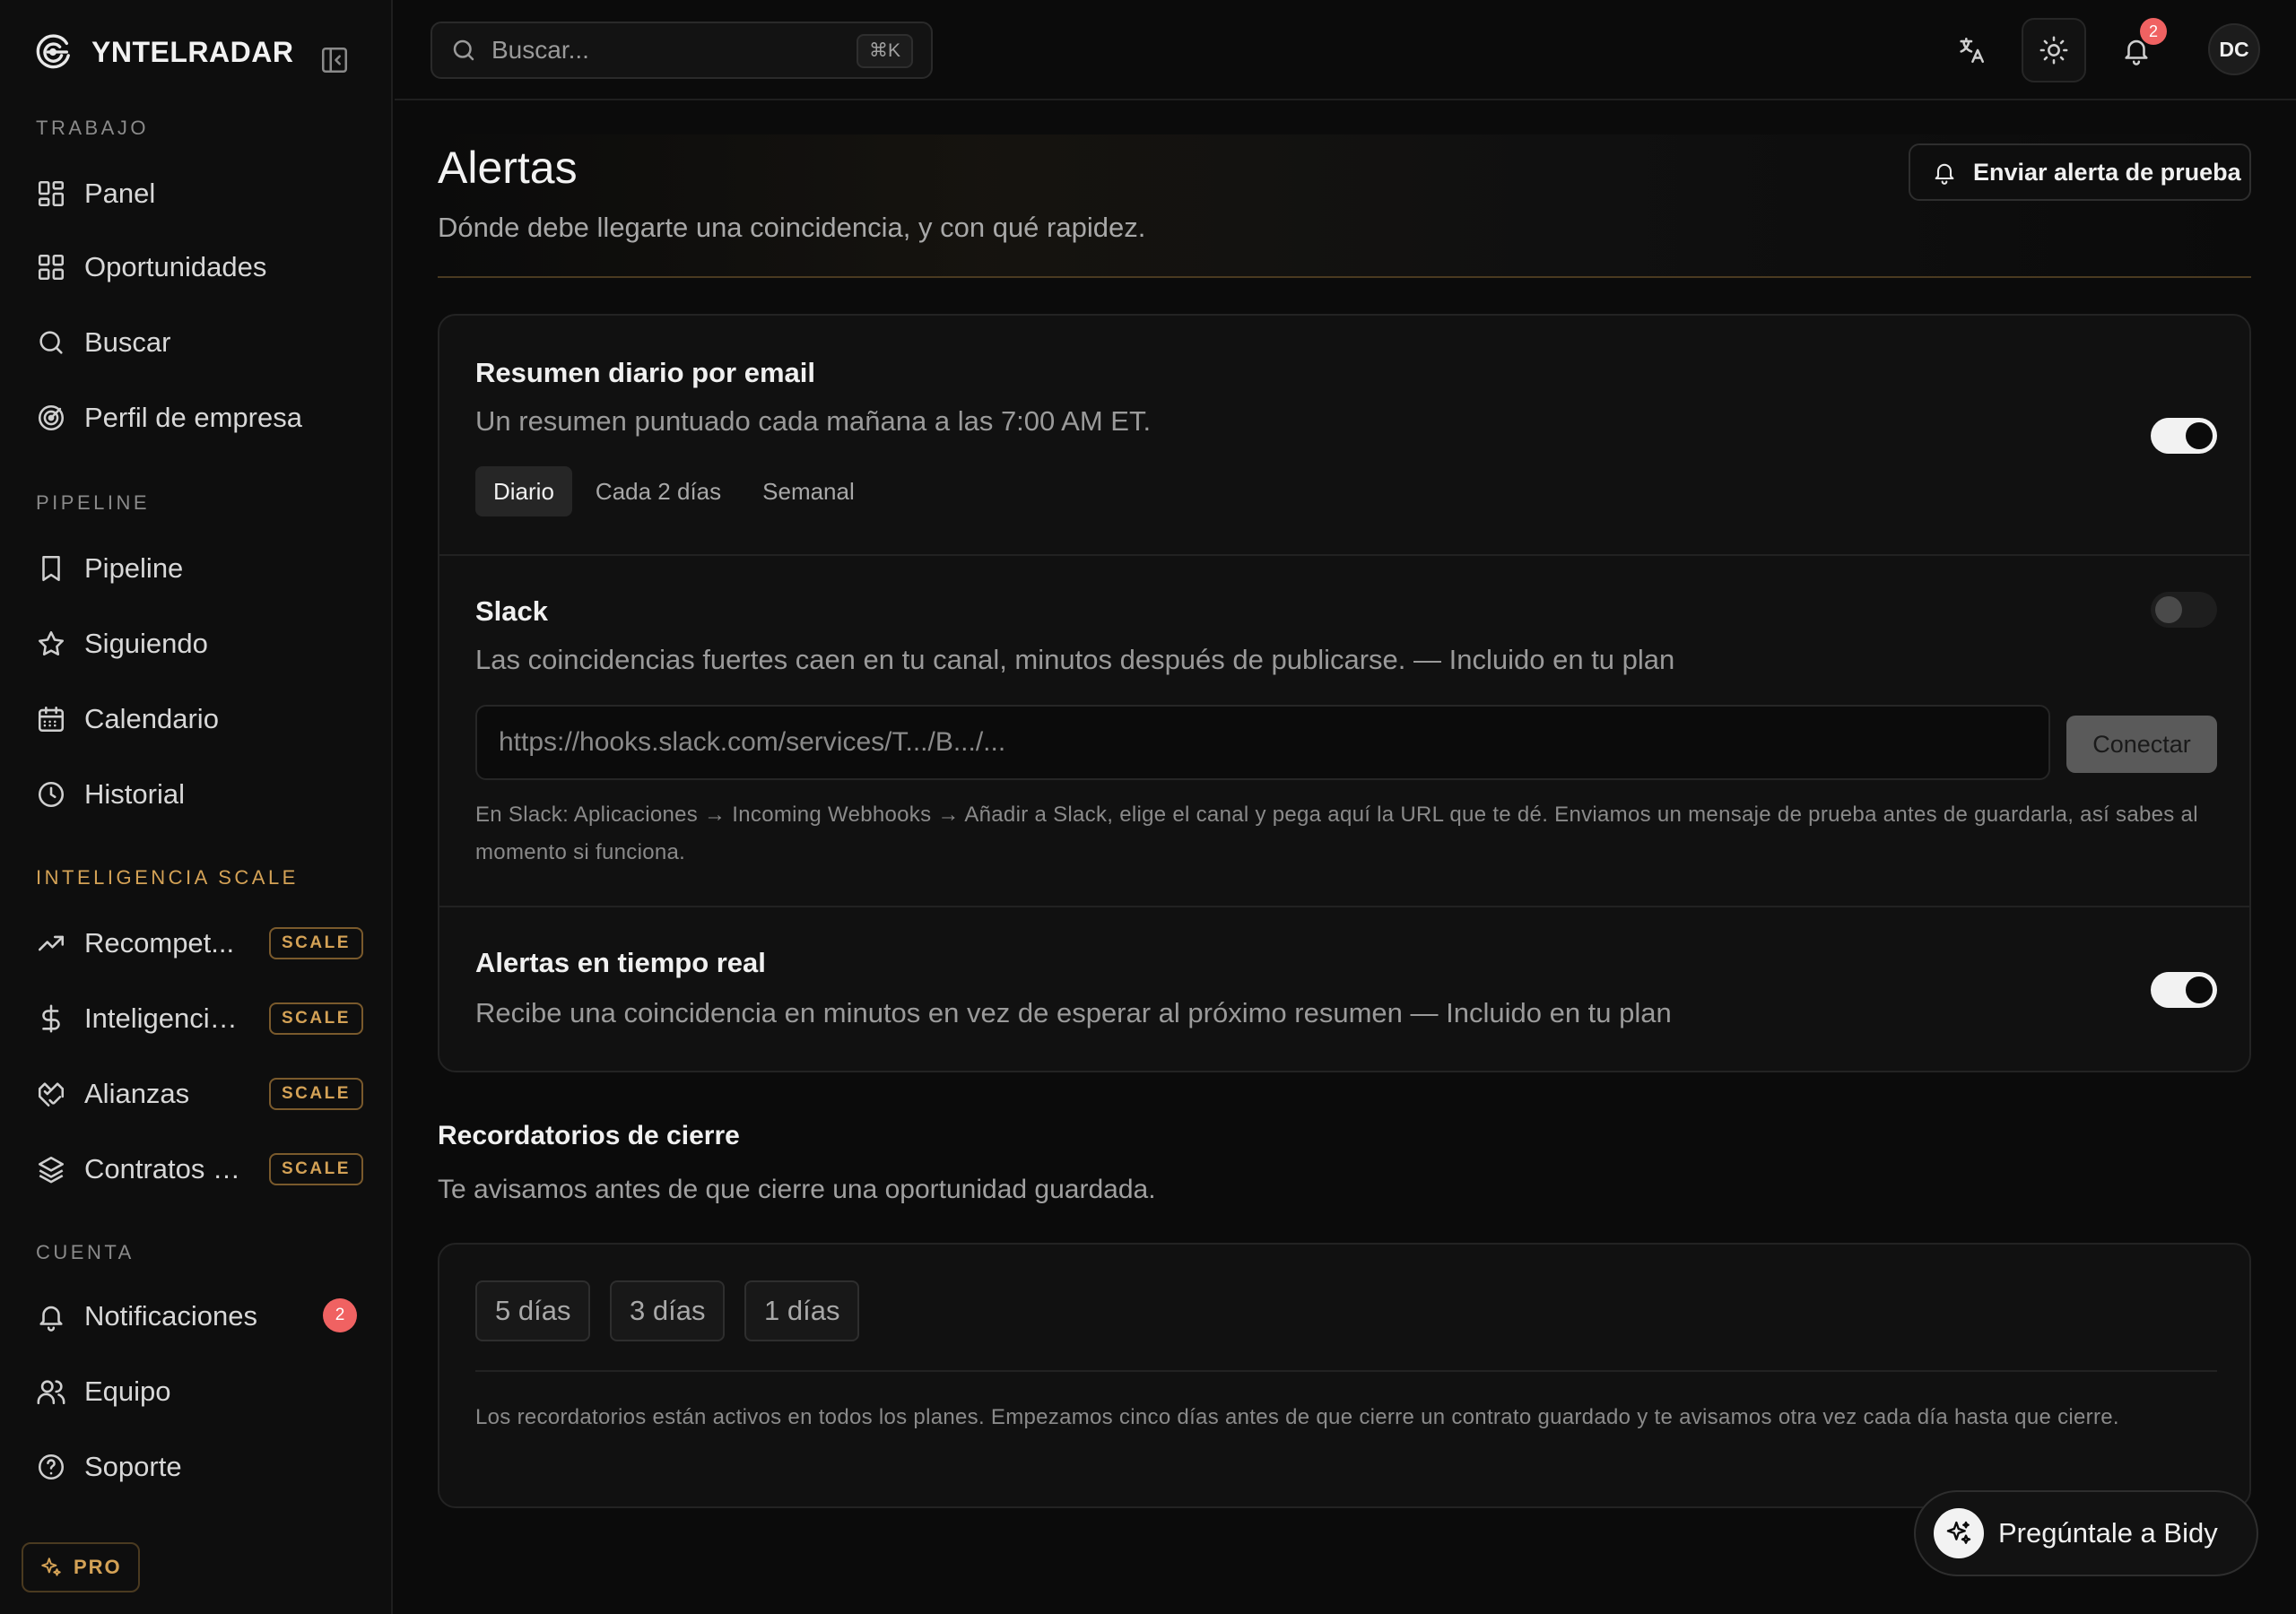 This screenshot has height=1614, width=2296. What do you see at coordinates (334, 60) in the screenshot?
I see `collapse-sidebar-icon` at bounding box center [334, 60].